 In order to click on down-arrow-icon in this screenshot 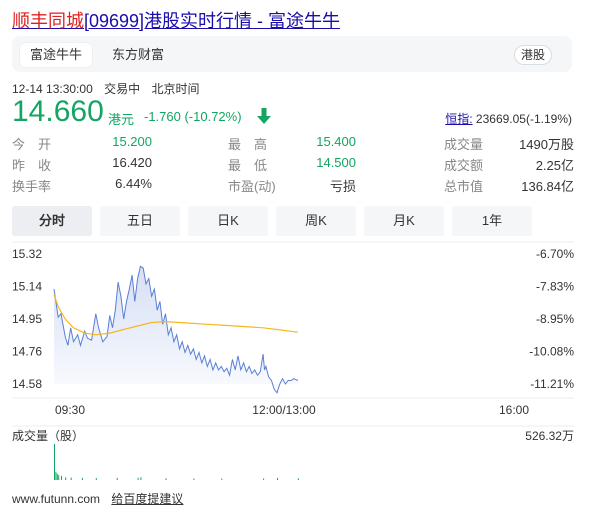, I will do `click(264, 116)`.